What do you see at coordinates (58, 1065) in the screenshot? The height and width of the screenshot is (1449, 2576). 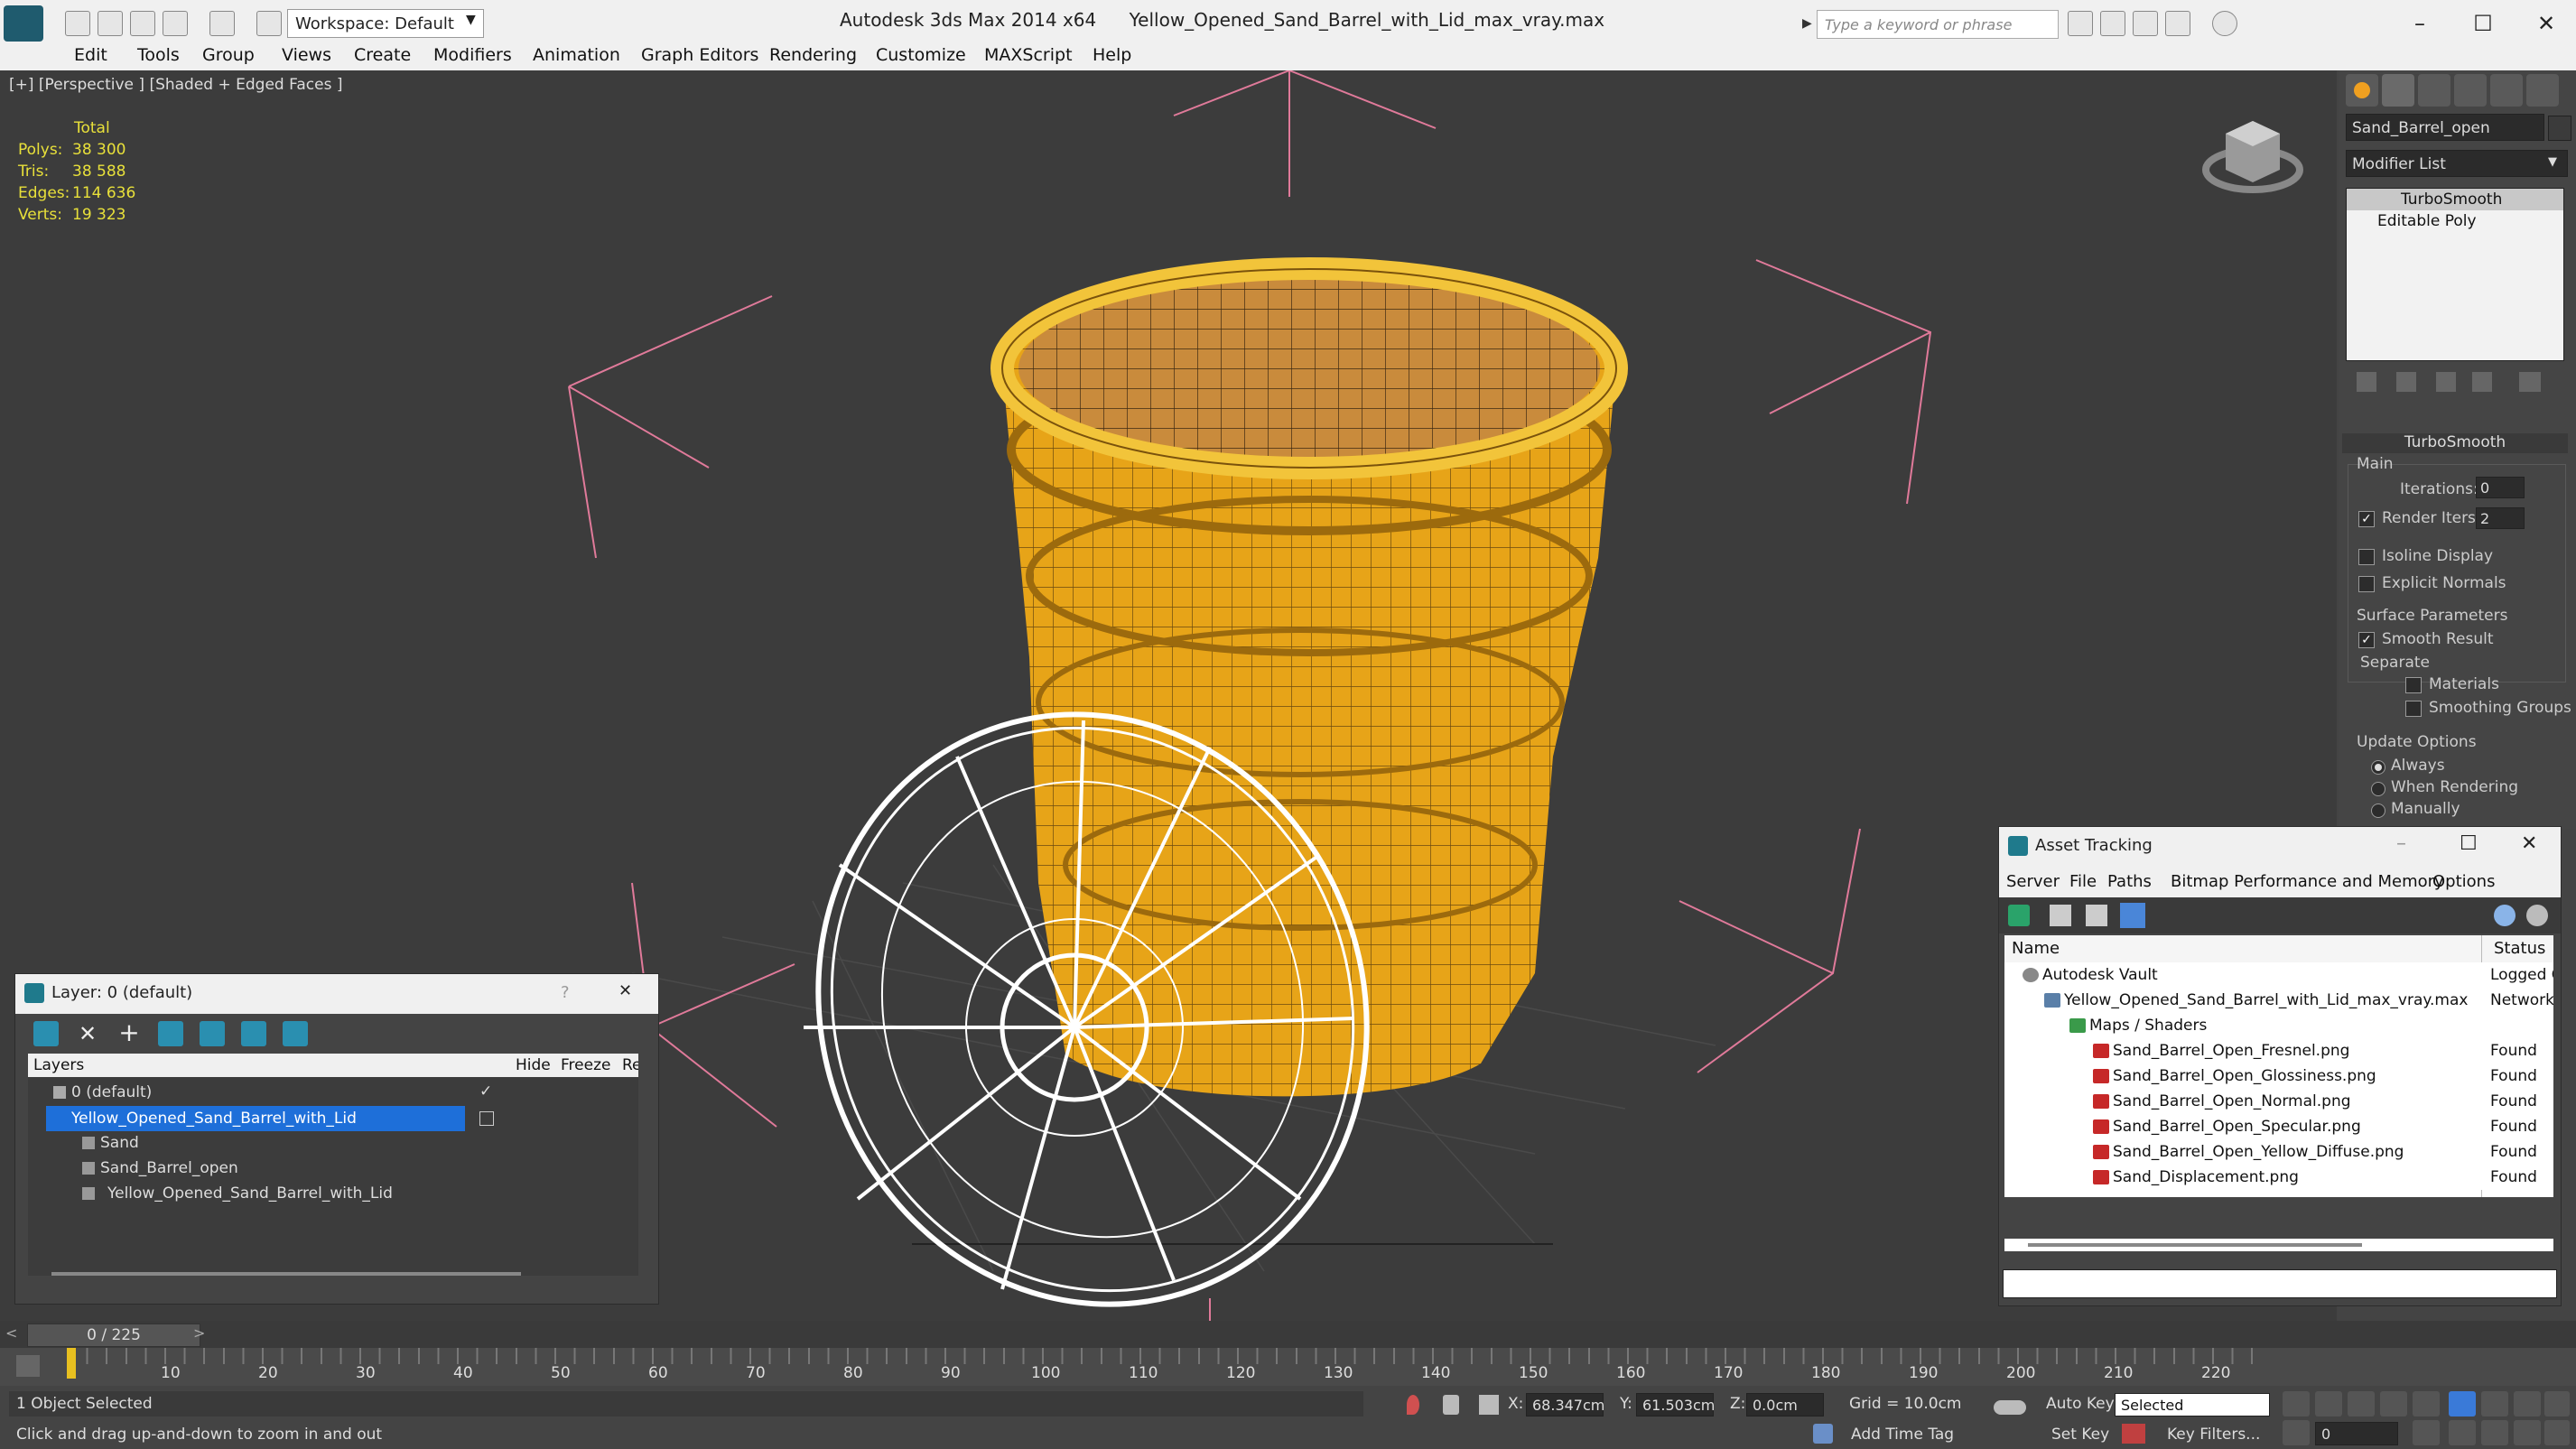 I see `col-layers: Layers` at bounding box center [58, 1065].